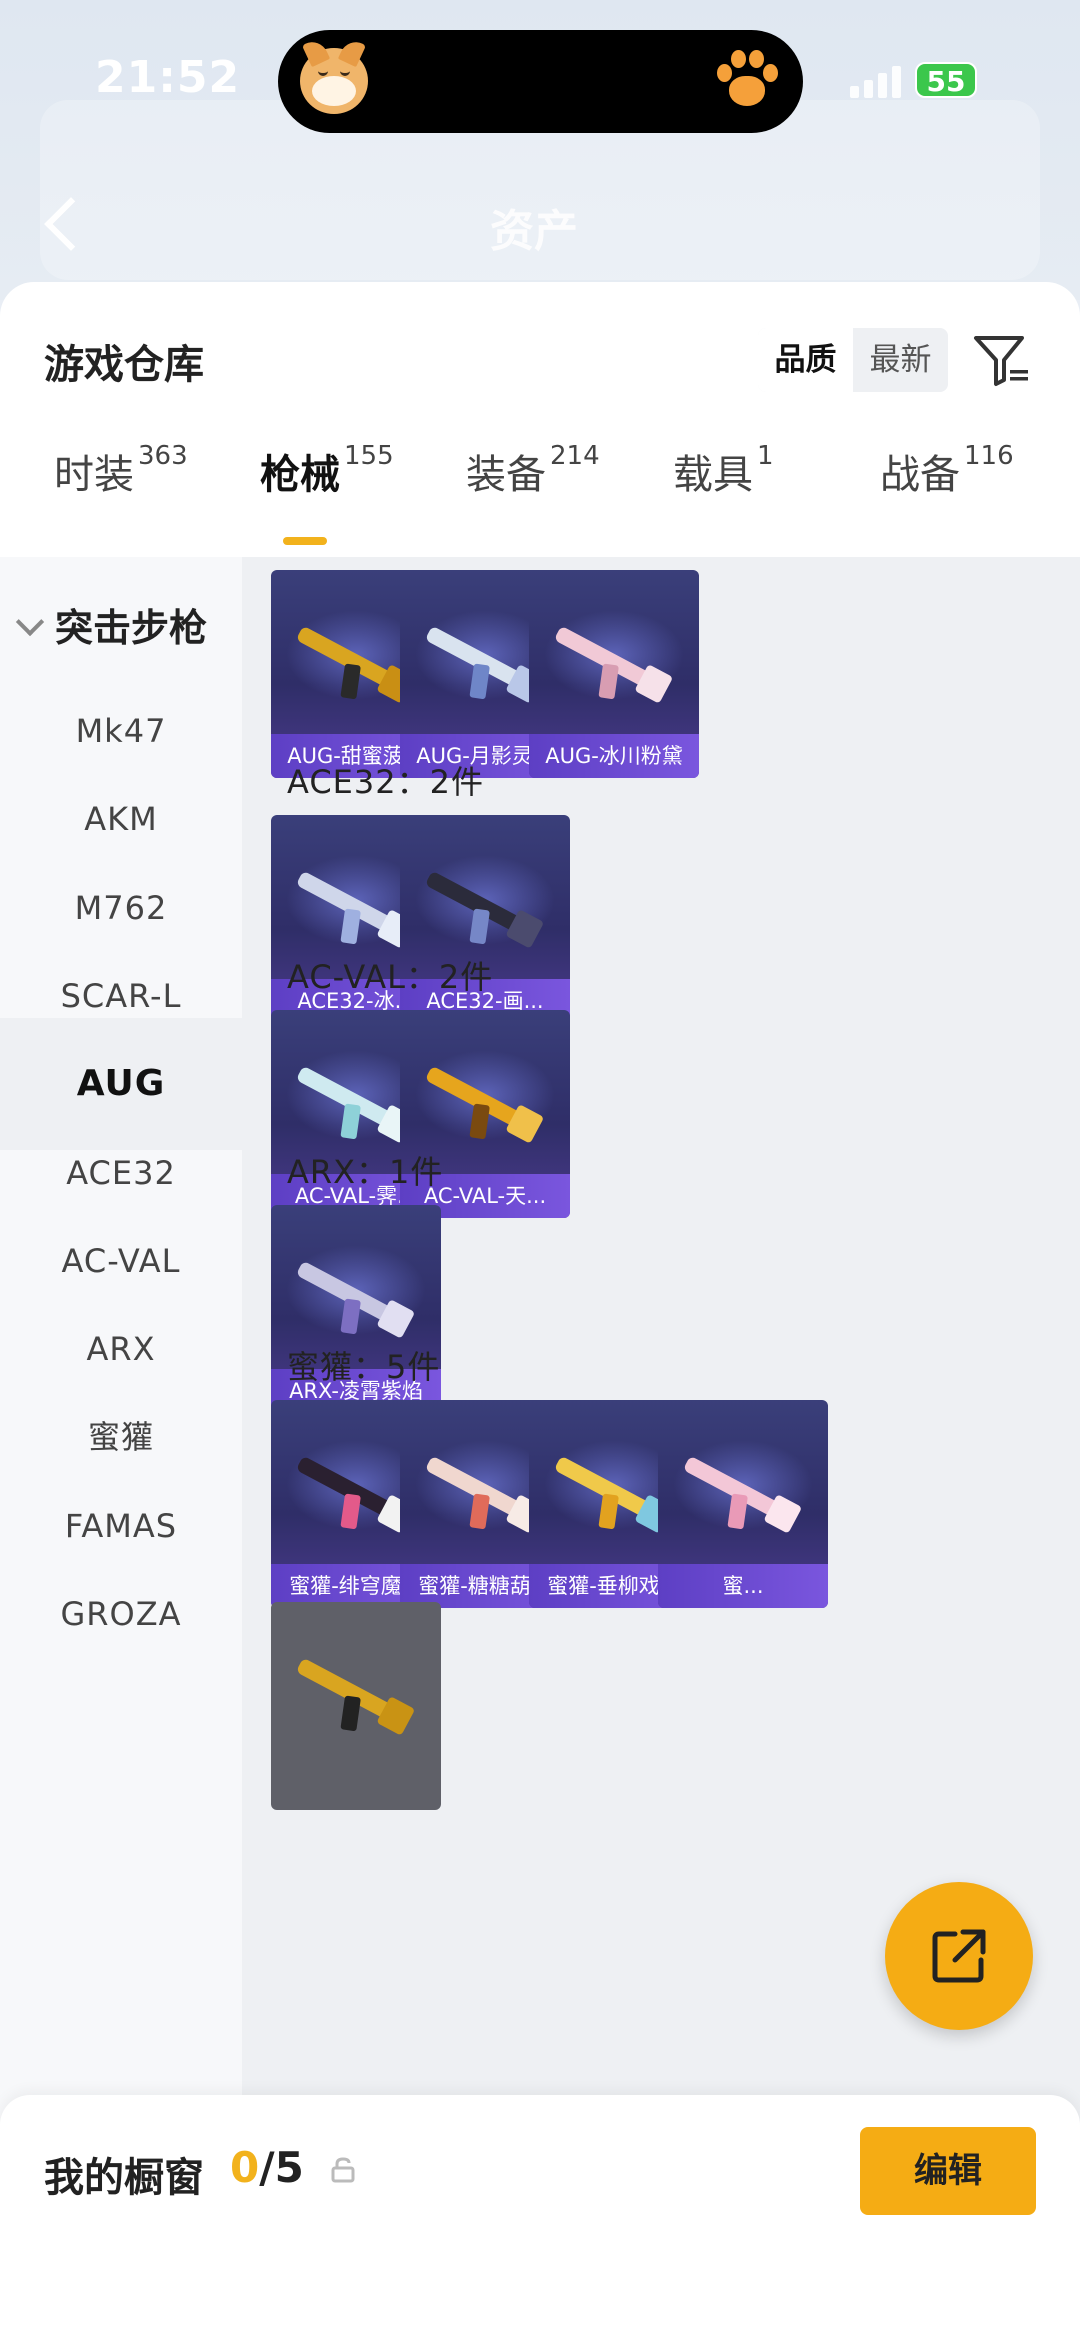 This screenshot has width=1080, height=2341. Describe the element at coordinates (506, 475) in the screenshot. I see `tab-label: 装备` at that location.